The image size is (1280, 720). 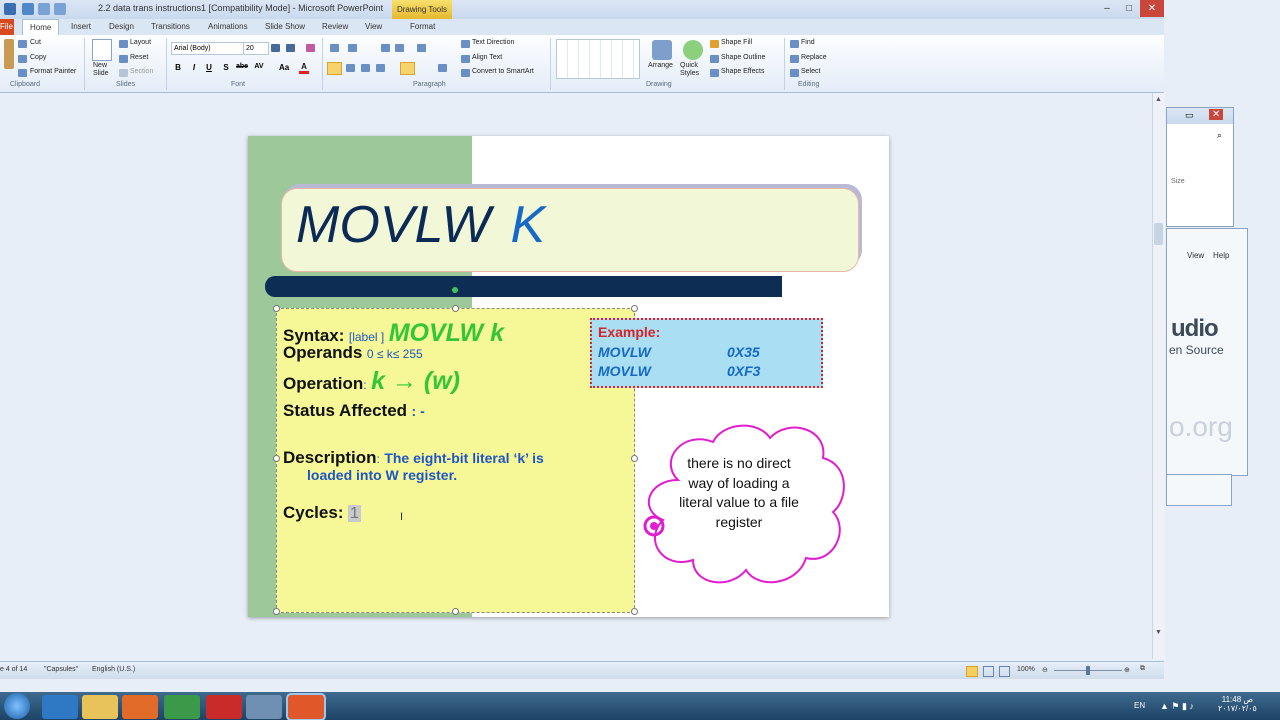 I want to click on title-placeholder: MOVLW K, so click(x=570, y=230).